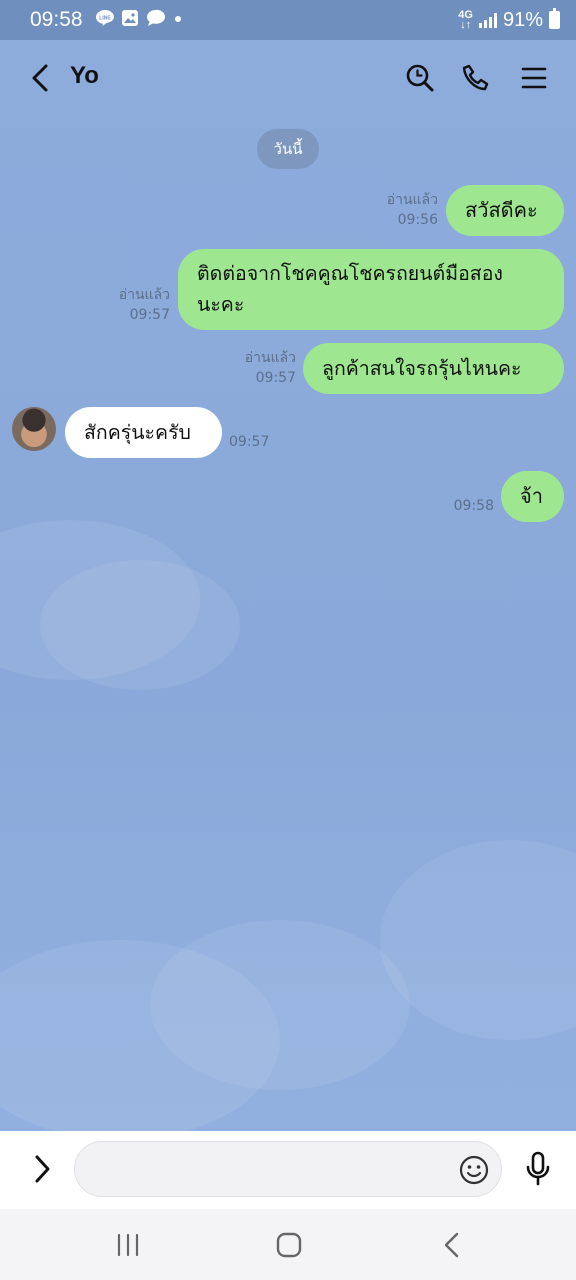  What do you see at coordinates (465, 20) in the screenshot?
I see `network-icon: 4G ↓↑` at bounding box center [465, 20].